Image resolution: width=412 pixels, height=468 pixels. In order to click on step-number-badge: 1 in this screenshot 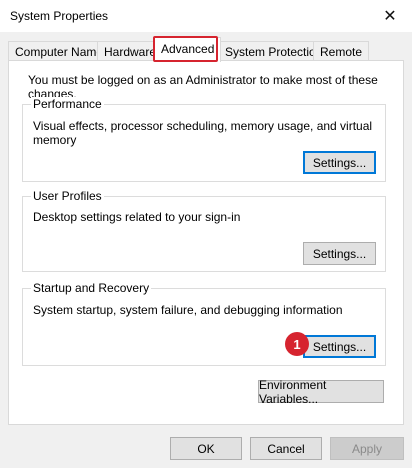, I will do `click(297, 344)`.